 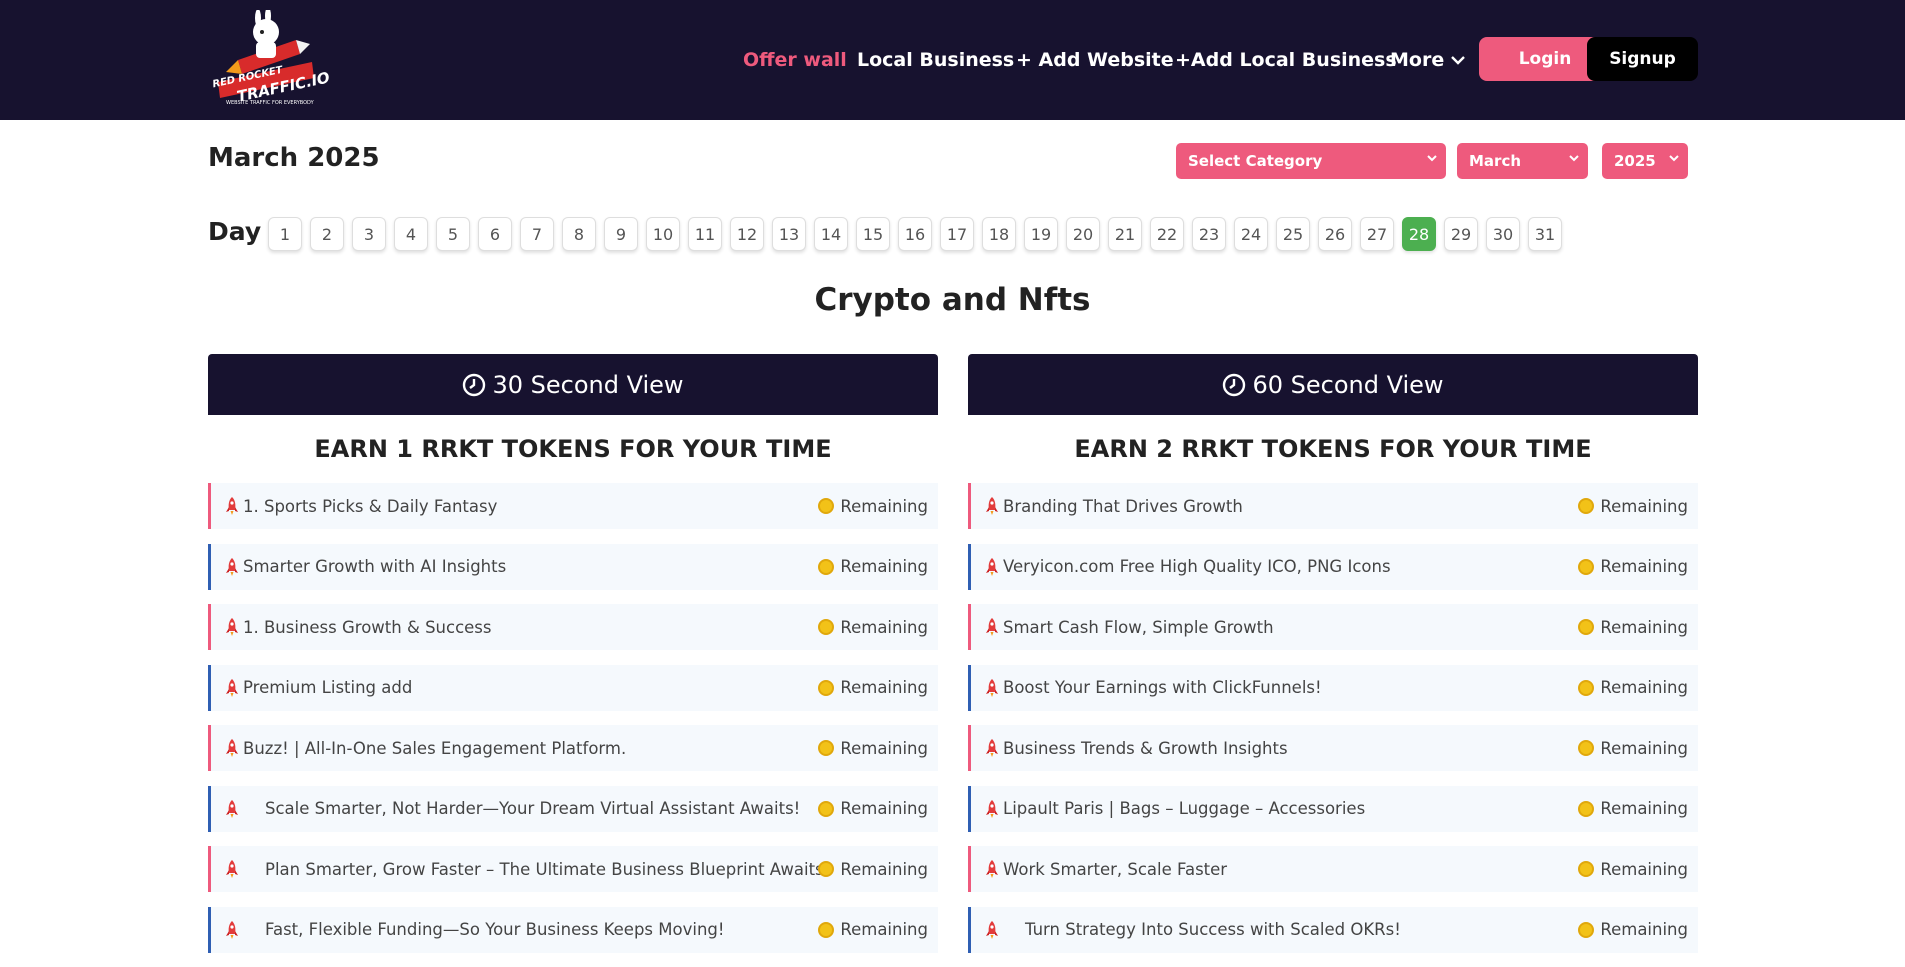 I want to click on signup-button: Signup, so click(x=1642, y=59).